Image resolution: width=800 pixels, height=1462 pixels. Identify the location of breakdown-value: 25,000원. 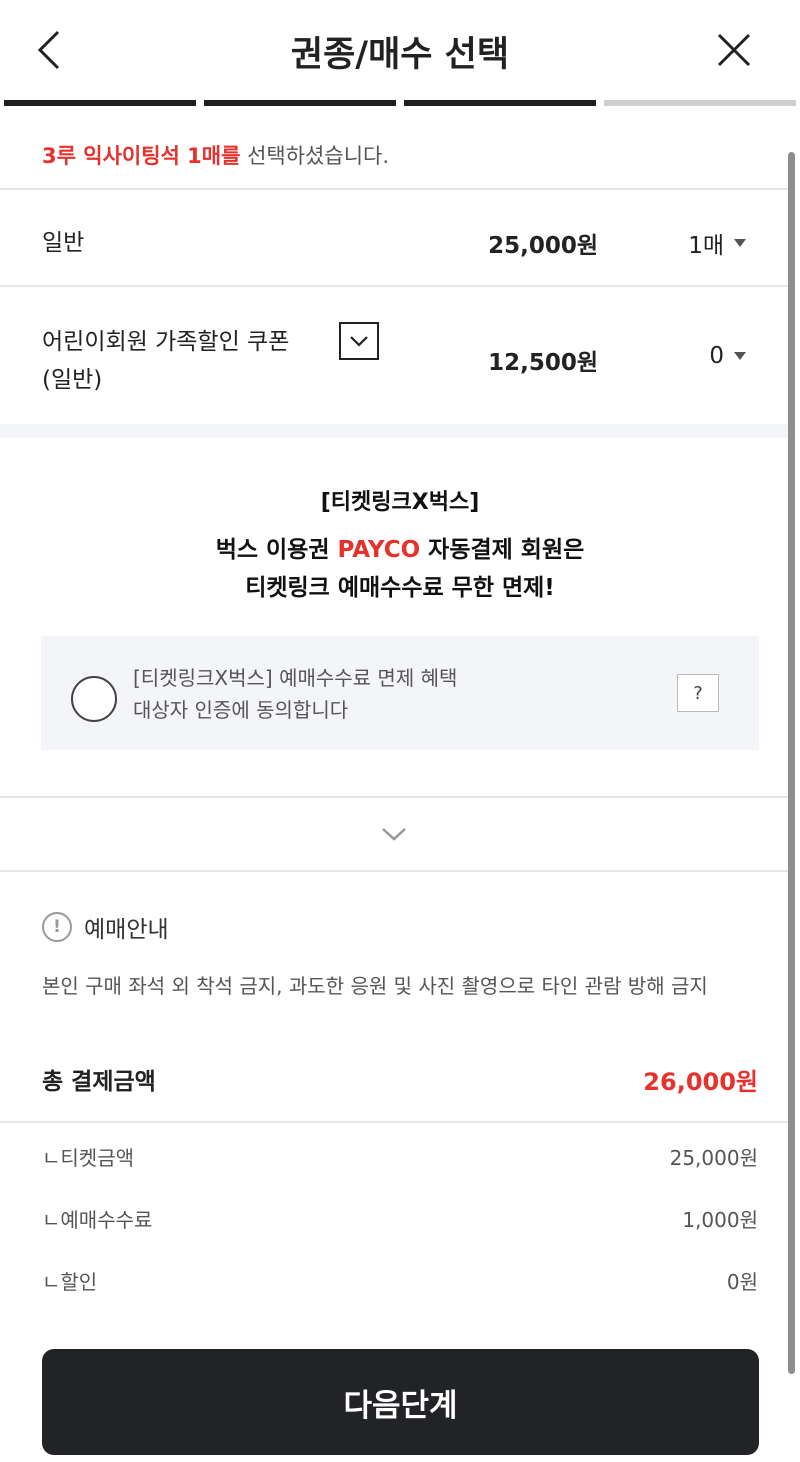
(713, 1158).